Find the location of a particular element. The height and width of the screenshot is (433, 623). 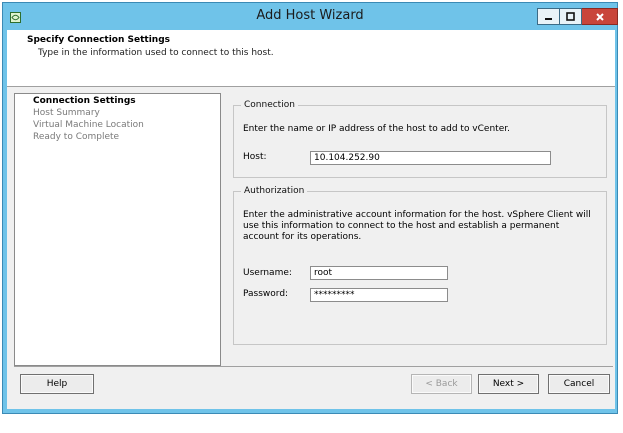

authorization-description-line-3: account for its operations. is located at coordinates (302, 237).